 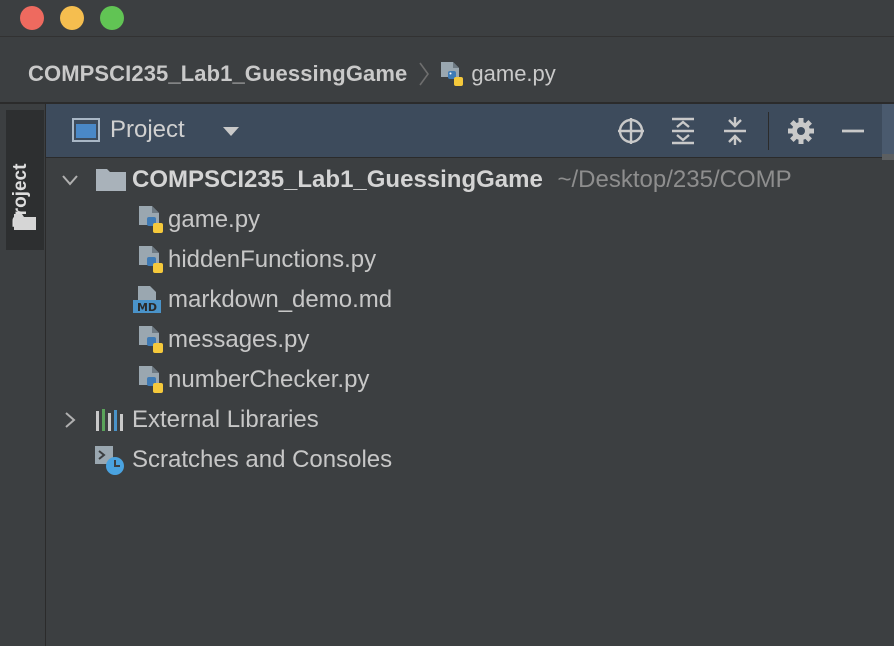 I want to click on tree-scratches-label: Scratches and Consoles, so click(x=262, y=459).